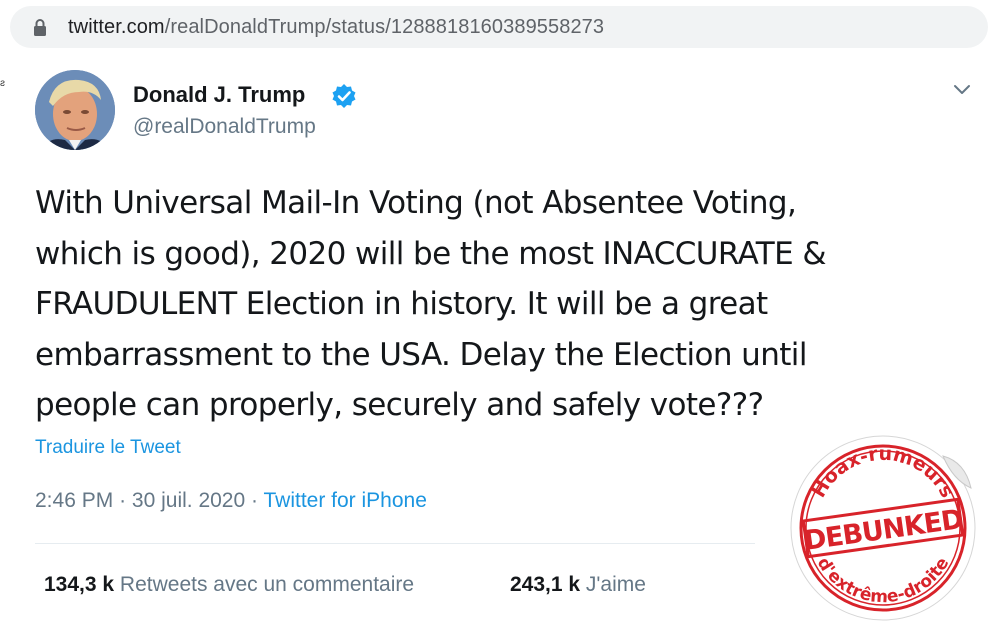 The width and height of the screenshot is (1000, 623). Describe the element at coordinates (2, 83) in the screenshot. I see `edge-fragment: ƨ` at that location.